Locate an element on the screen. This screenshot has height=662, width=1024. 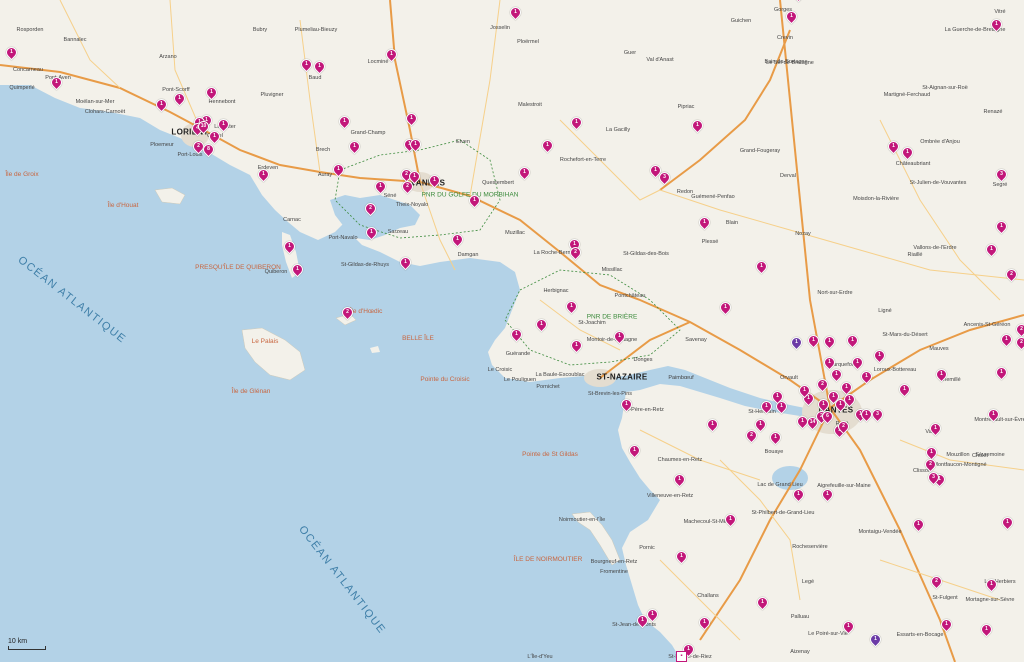
town-label: Montrevault-sur-Èvre is located at coordinates (999, 420).